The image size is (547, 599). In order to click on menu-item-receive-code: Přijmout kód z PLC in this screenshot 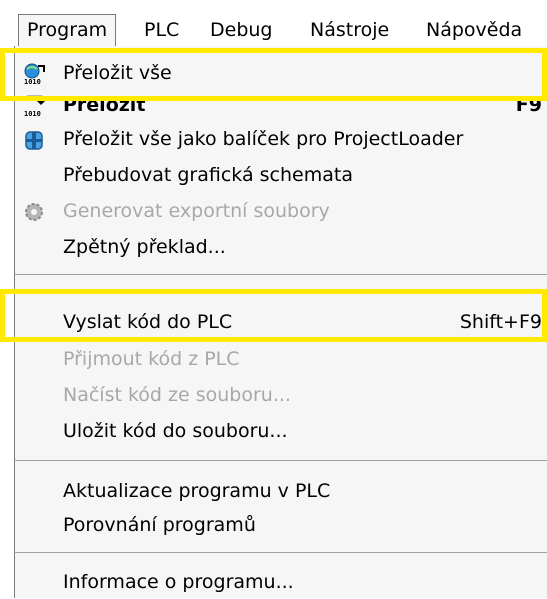, I will do `click(281, 359)`.